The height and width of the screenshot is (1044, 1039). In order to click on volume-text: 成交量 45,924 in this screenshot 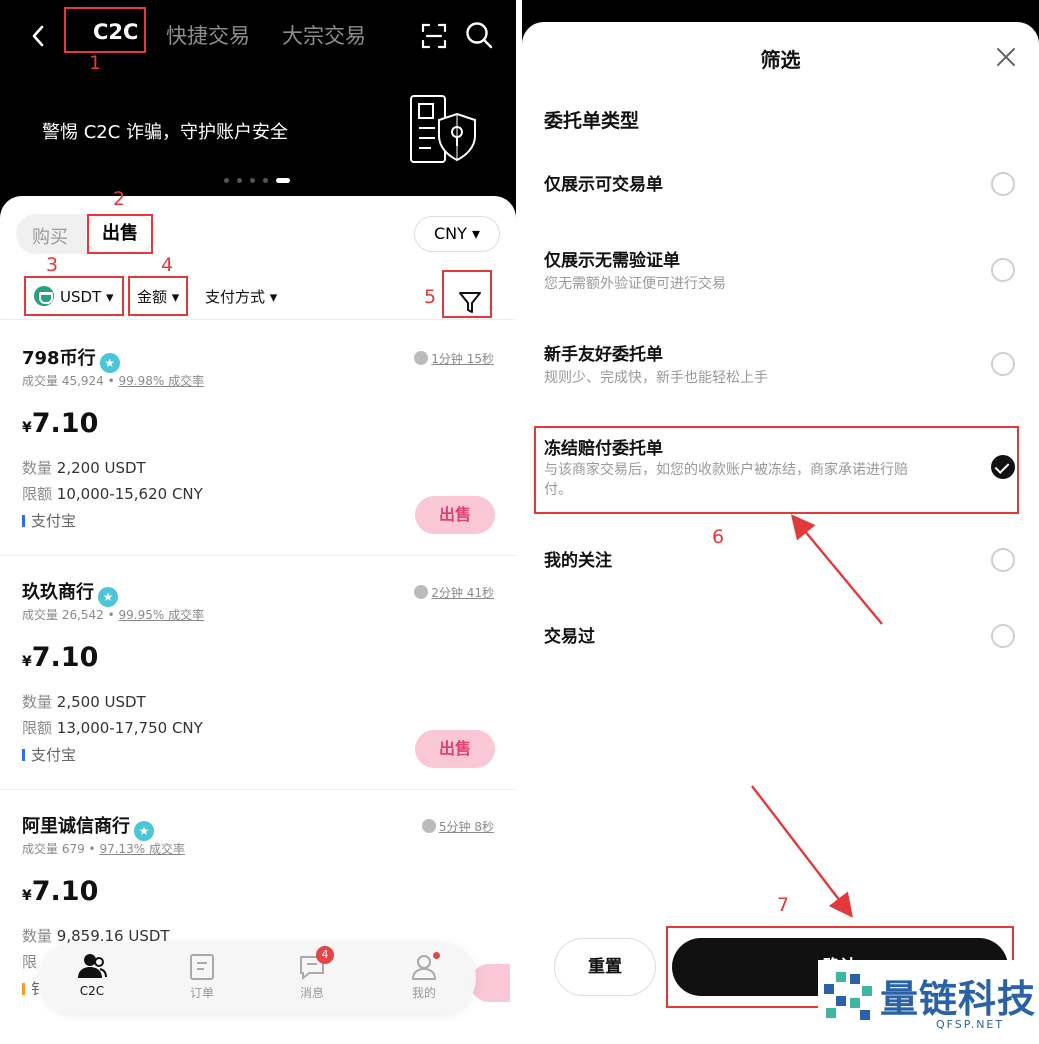, I will do `click(63, 381)`.